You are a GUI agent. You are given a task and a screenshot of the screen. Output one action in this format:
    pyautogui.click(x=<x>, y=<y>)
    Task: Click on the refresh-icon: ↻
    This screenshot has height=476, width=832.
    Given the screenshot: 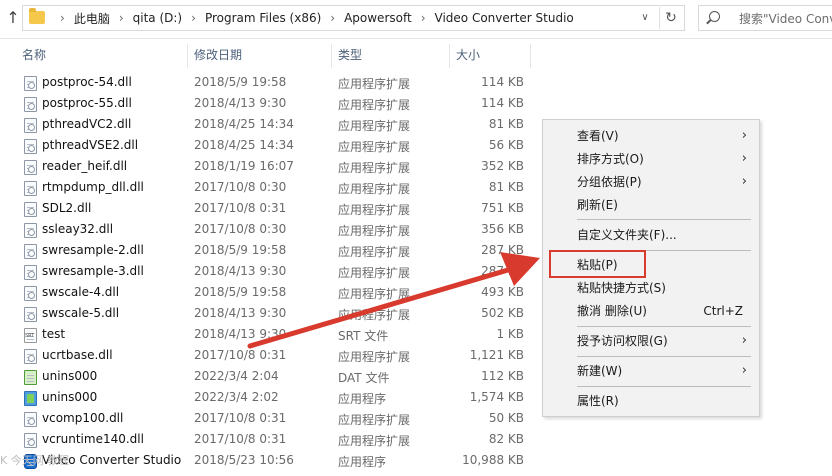 What is the action you would take?
    pyautogui.click(x=670, y=18)
    